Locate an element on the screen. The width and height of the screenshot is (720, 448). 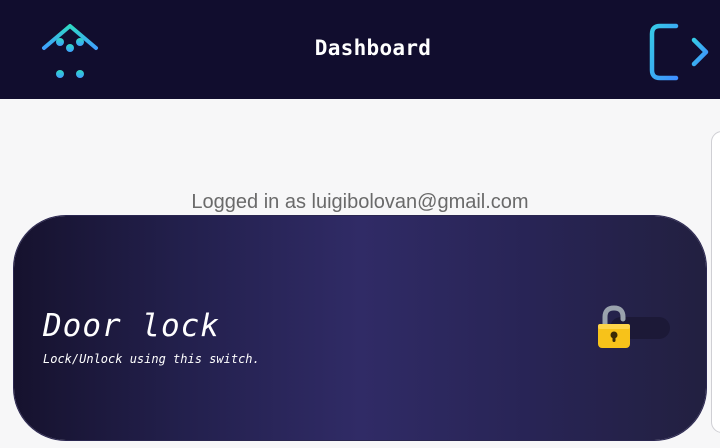
side-panel-edge is located at coordinates (715, 282).